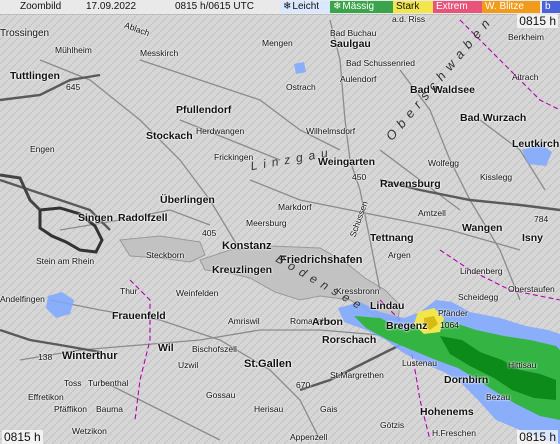  What do you see at coordinates (504, 6) in the screenshot?
I see `legend-label: W. Blitze` at bounding box center [504, 6].